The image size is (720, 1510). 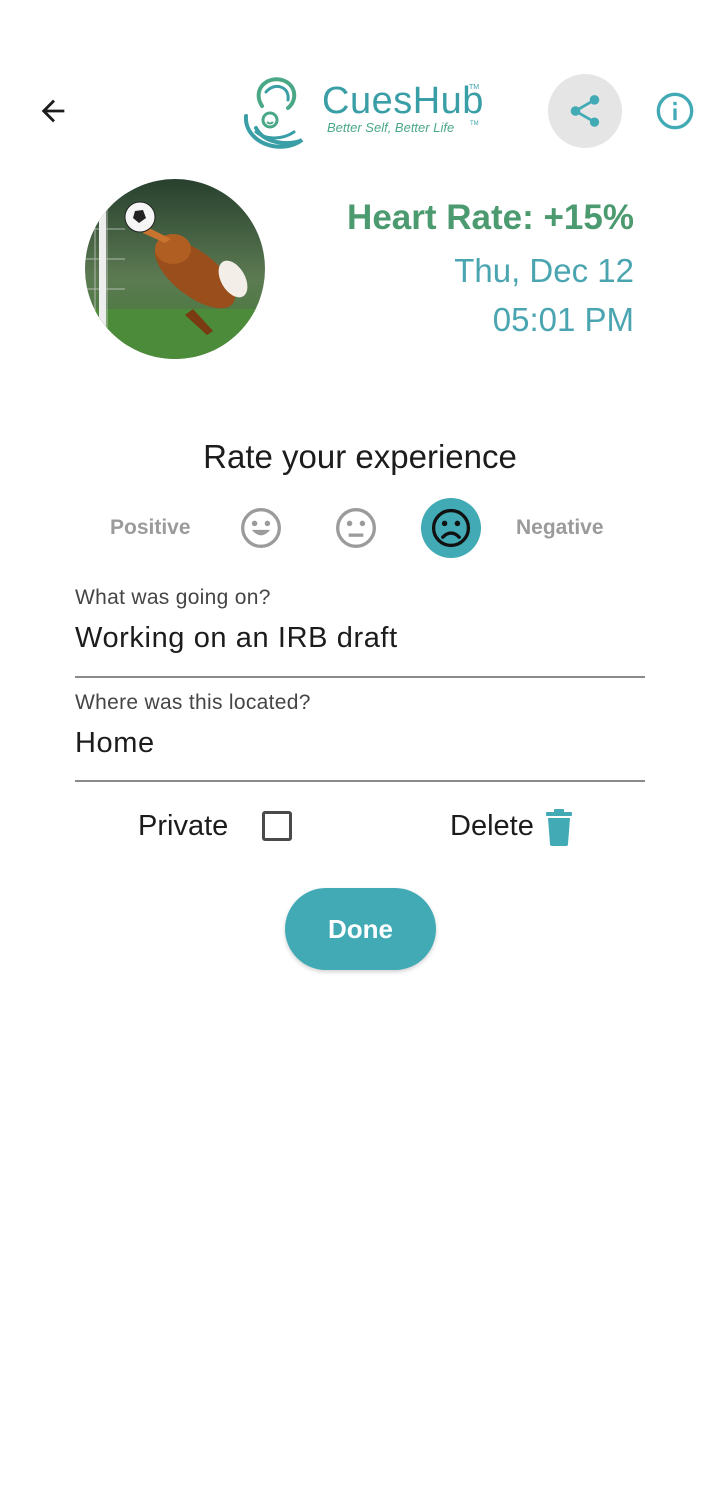 I want to click on rating-neutral-button, so click(x=356, y=528).